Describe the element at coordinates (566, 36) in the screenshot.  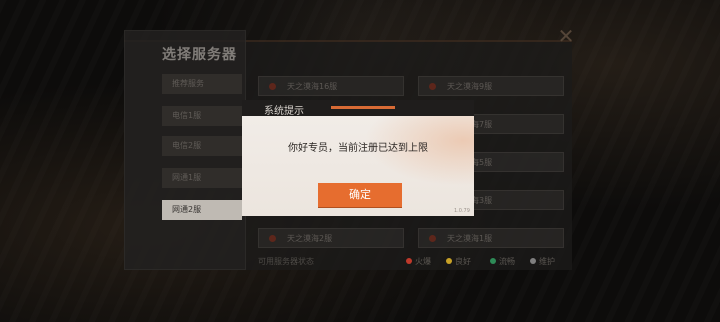
I see `close-icon: ✕` at that location.